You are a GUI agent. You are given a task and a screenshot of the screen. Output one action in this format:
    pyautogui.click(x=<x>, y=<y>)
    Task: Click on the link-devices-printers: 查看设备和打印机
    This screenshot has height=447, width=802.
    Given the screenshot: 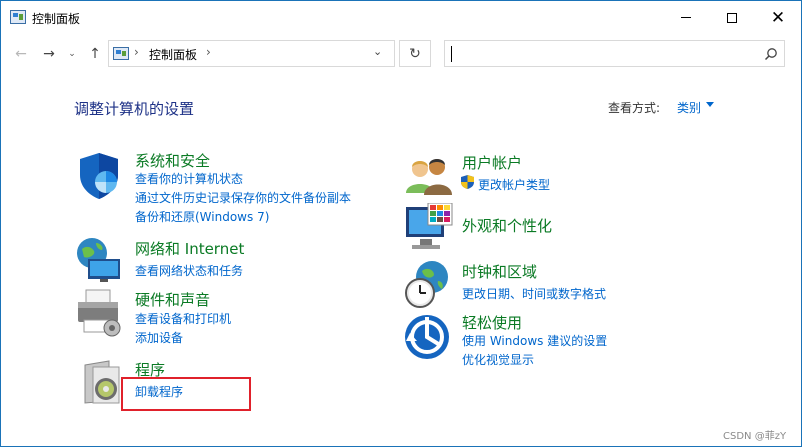 What is the action you would take?
    pyautogui.click(x=183, y=318)
    